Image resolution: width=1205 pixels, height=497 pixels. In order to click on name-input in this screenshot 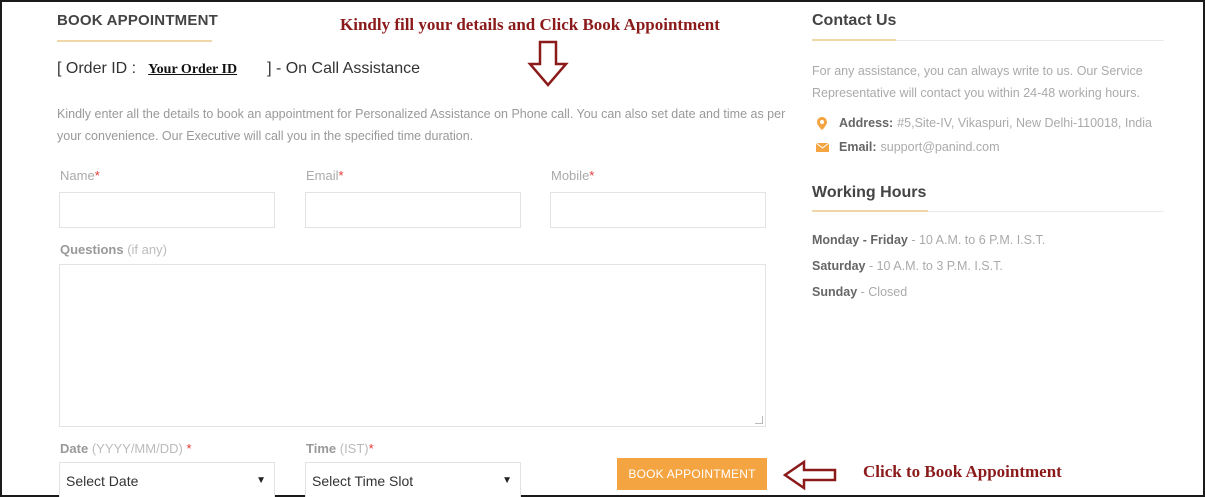, I will do `click(167, 210)`.